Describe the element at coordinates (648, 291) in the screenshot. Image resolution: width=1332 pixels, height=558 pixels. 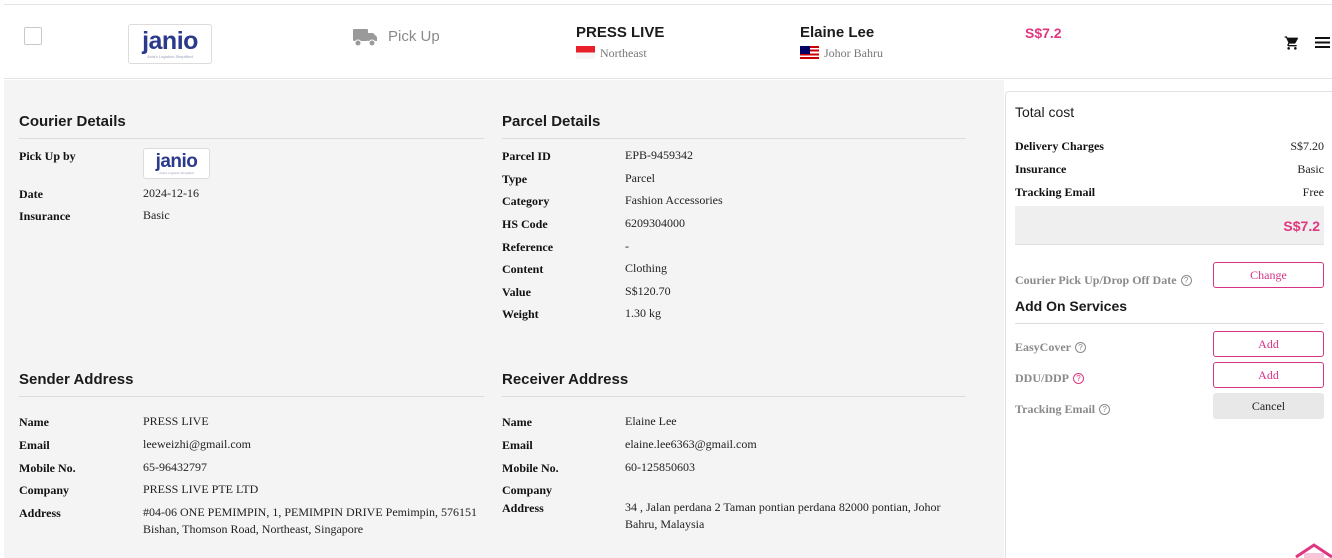
I see `parcel-value: S$120.70` at that location.